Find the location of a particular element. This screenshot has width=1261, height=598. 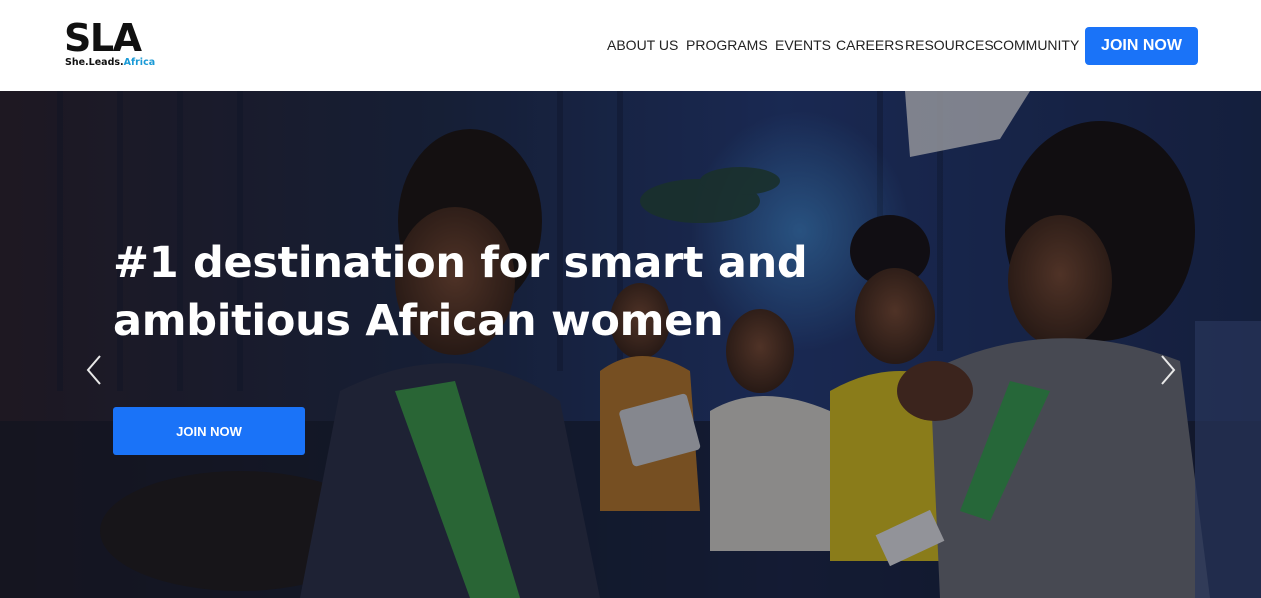

join-now-hero-button: JOIN NOW is located at coordinates (209, 431).